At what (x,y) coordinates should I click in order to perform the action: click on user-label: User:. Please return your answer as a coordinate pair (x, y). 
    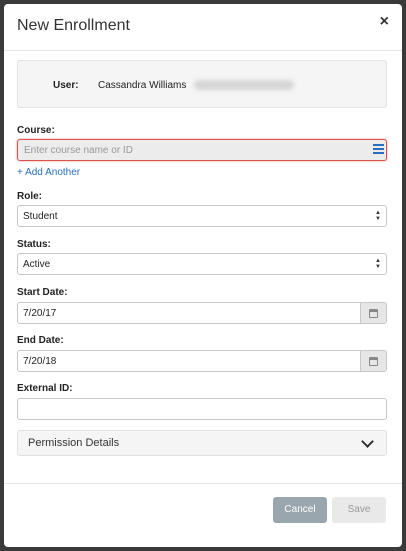
    Looking at the image, I should click on (66, 85).